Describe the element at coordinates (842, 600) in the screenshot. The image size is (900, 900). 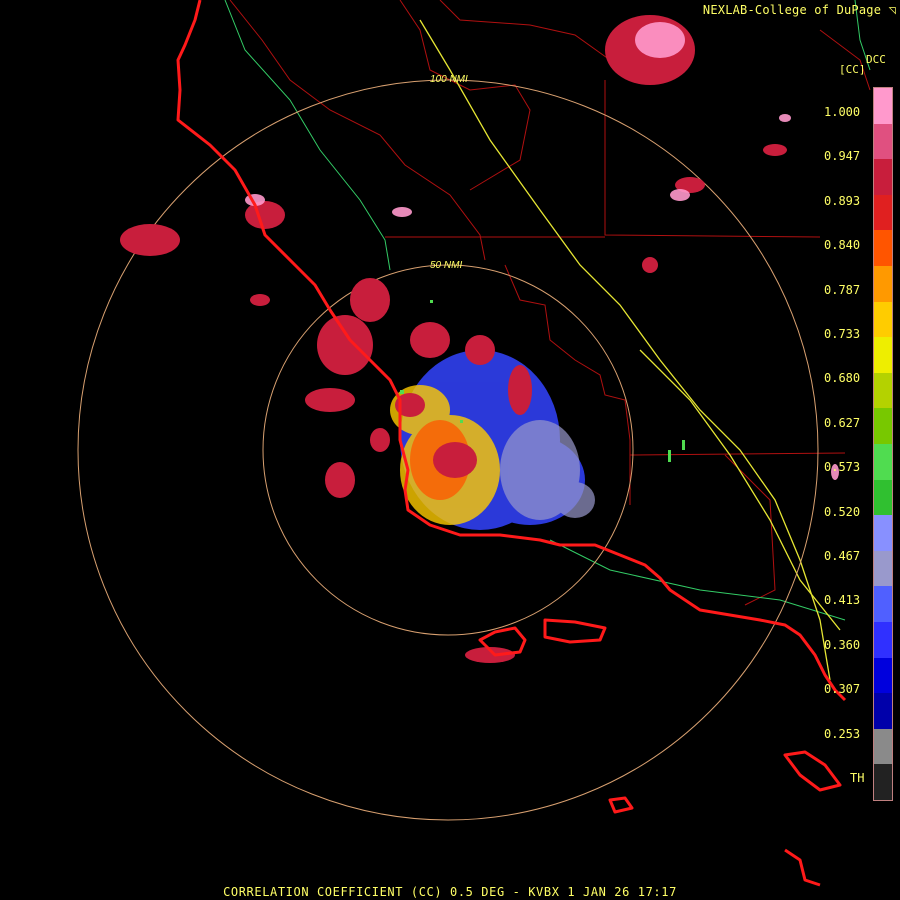
I see `colorbar-tick-label: 0.413` at that location.